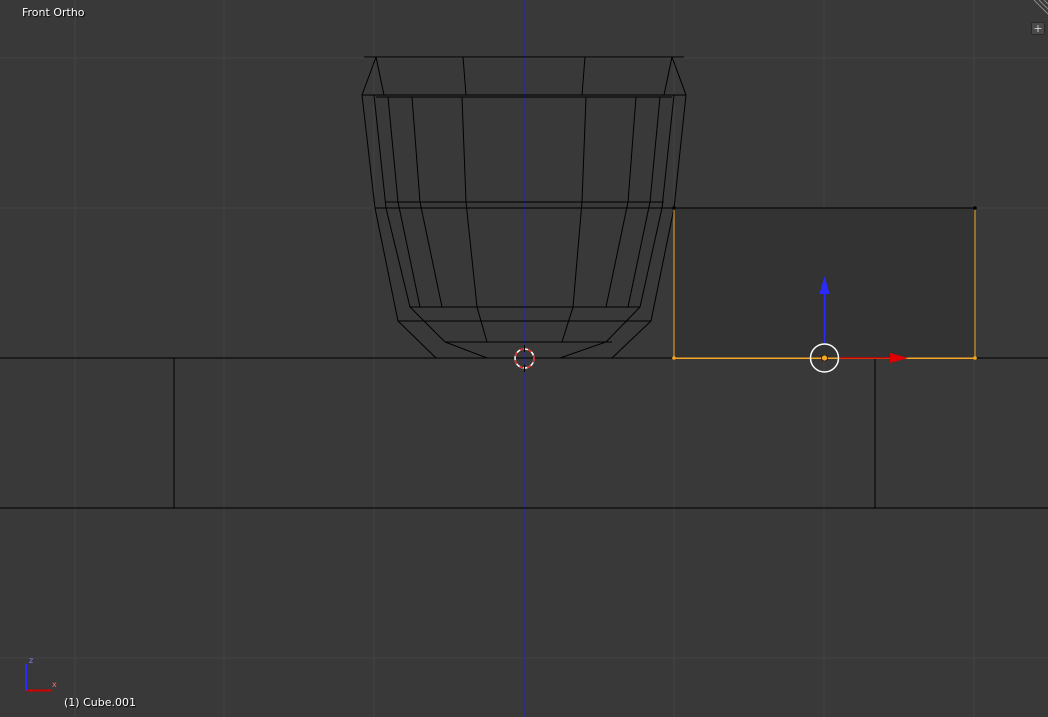 The width and height of the screenshot is (1048, 717). I want to click on active-object-label: (1) Cube.001, so click(100, 702).